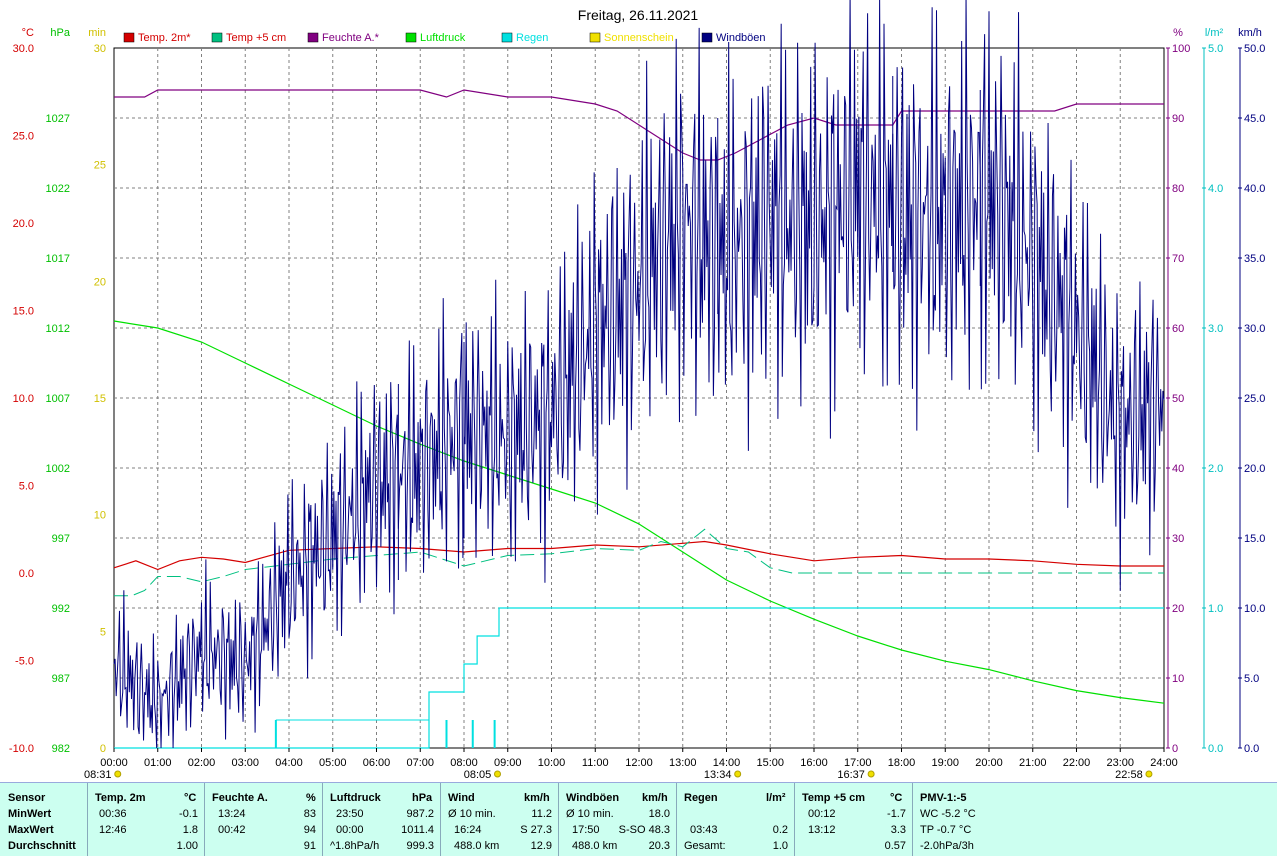 This screenshot has width=1277, height=856. I want to click on pressure-axis-tick-label: 992, so click(61, 609).